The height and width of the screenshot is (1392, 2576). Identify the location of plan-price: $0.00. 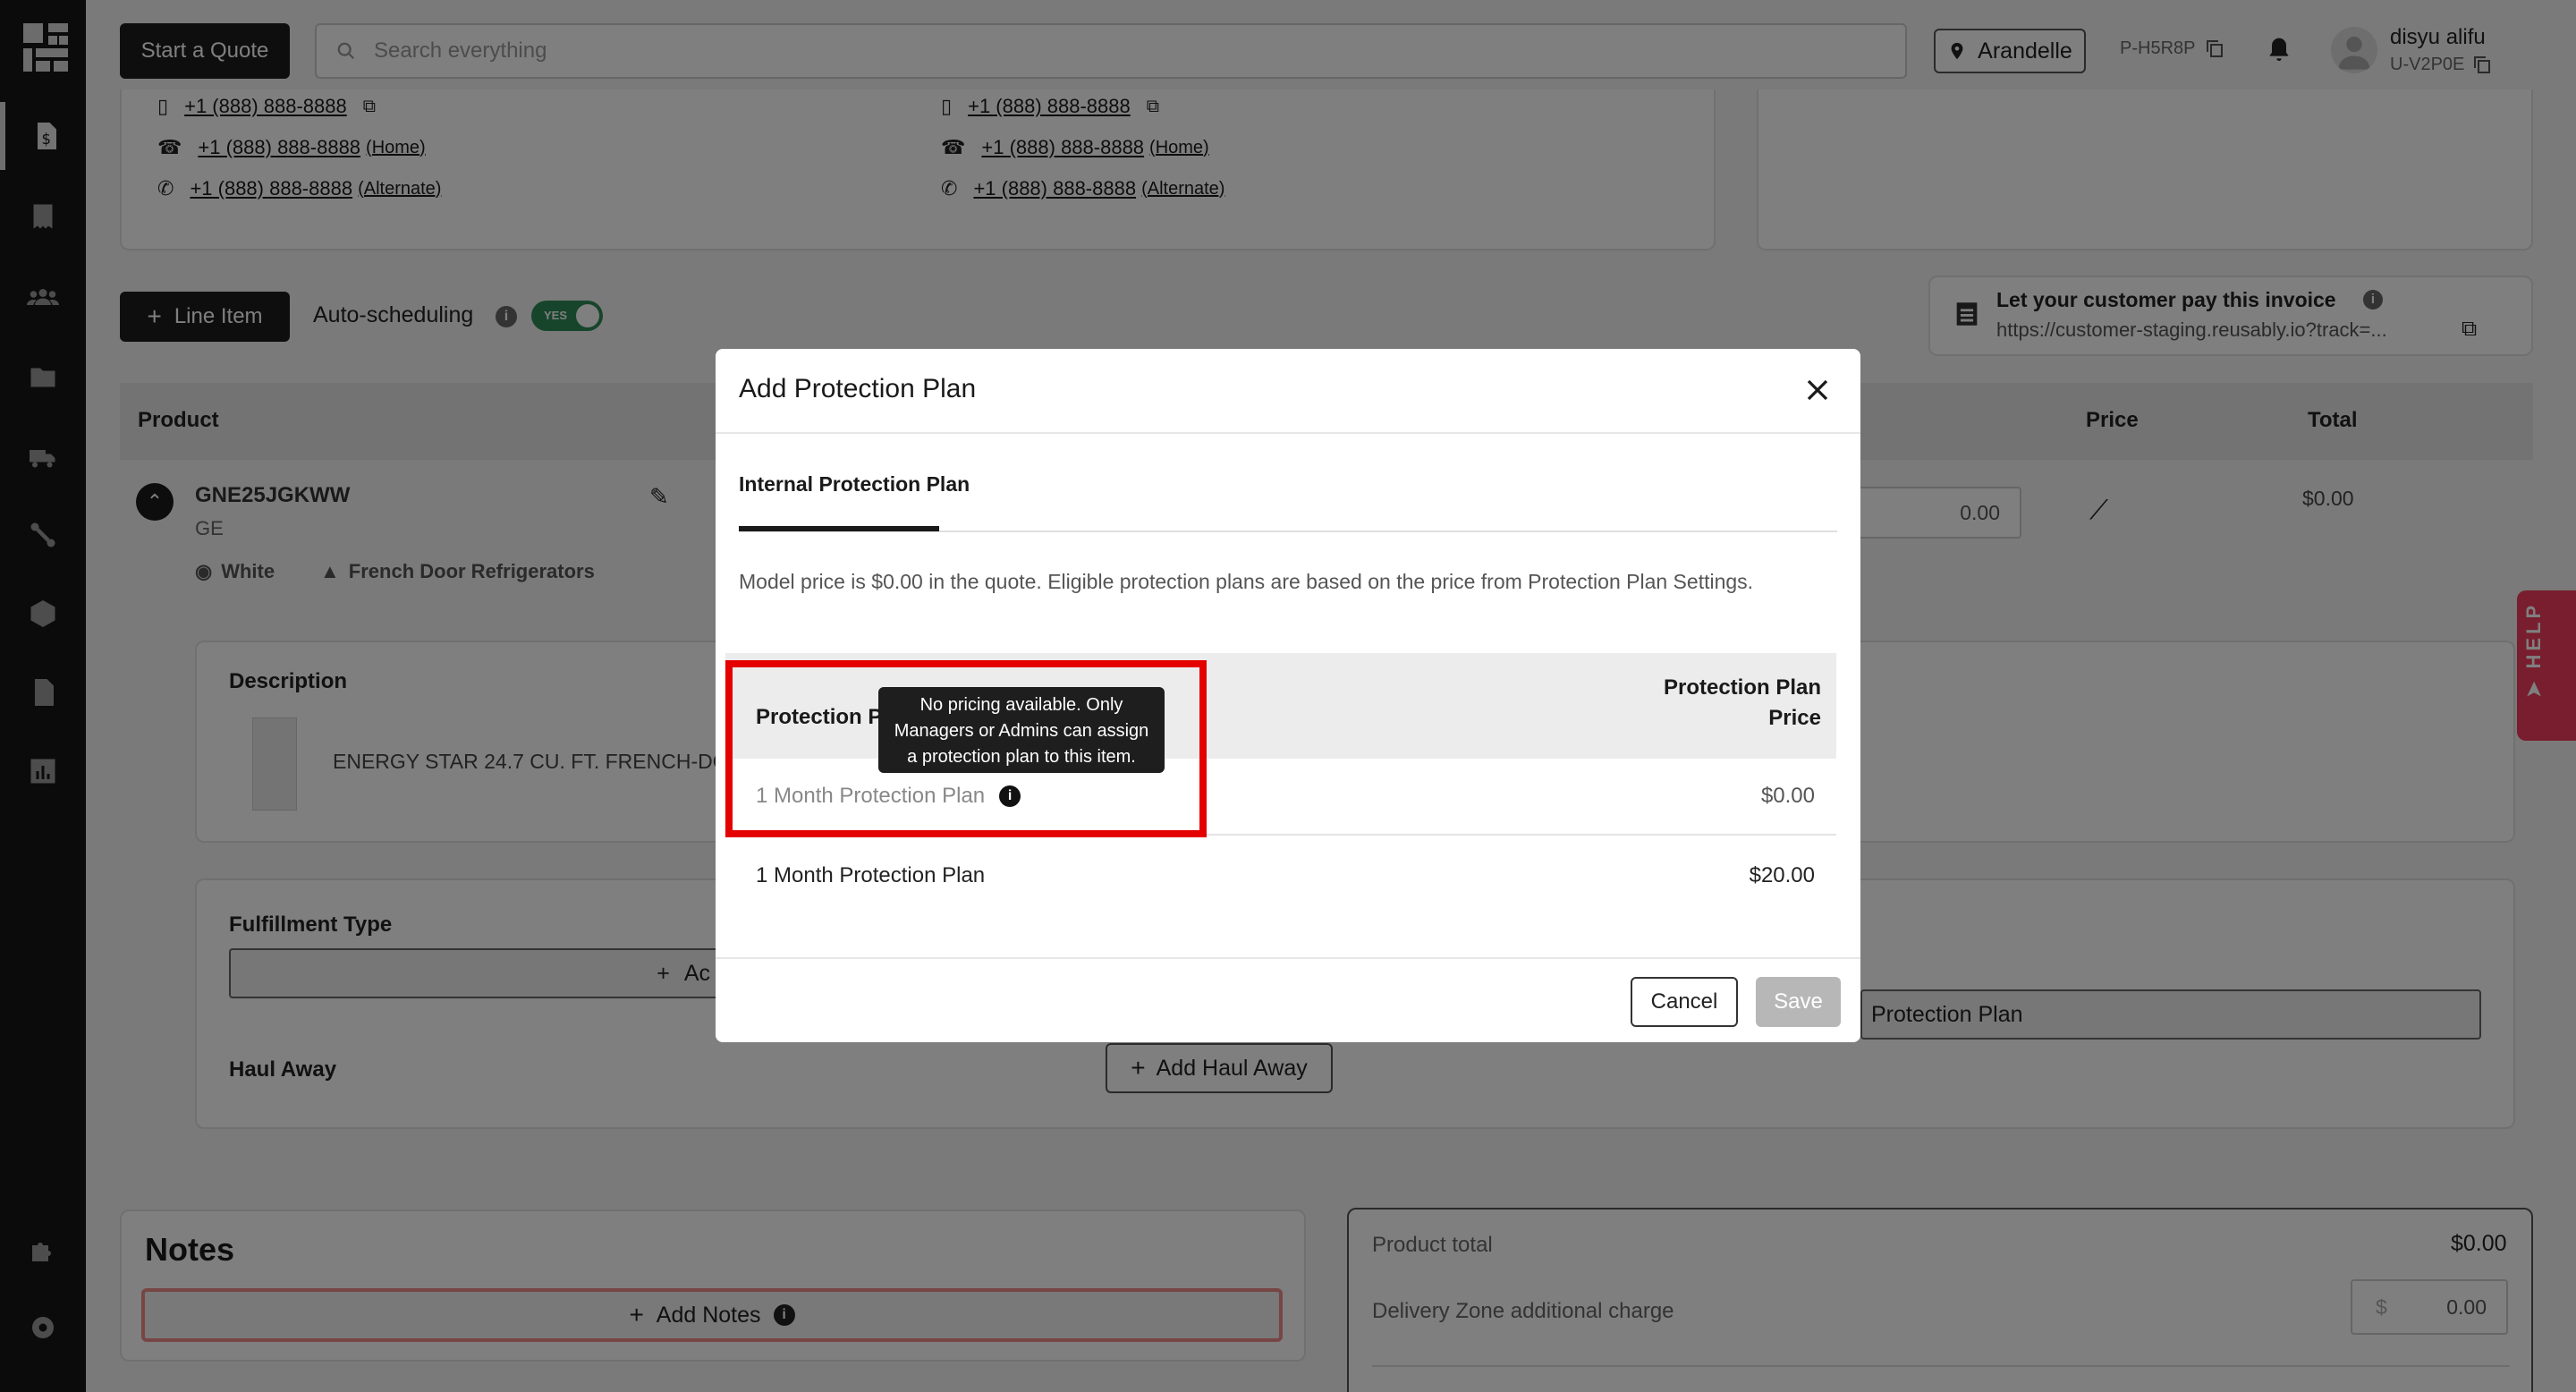
(1787, 796).